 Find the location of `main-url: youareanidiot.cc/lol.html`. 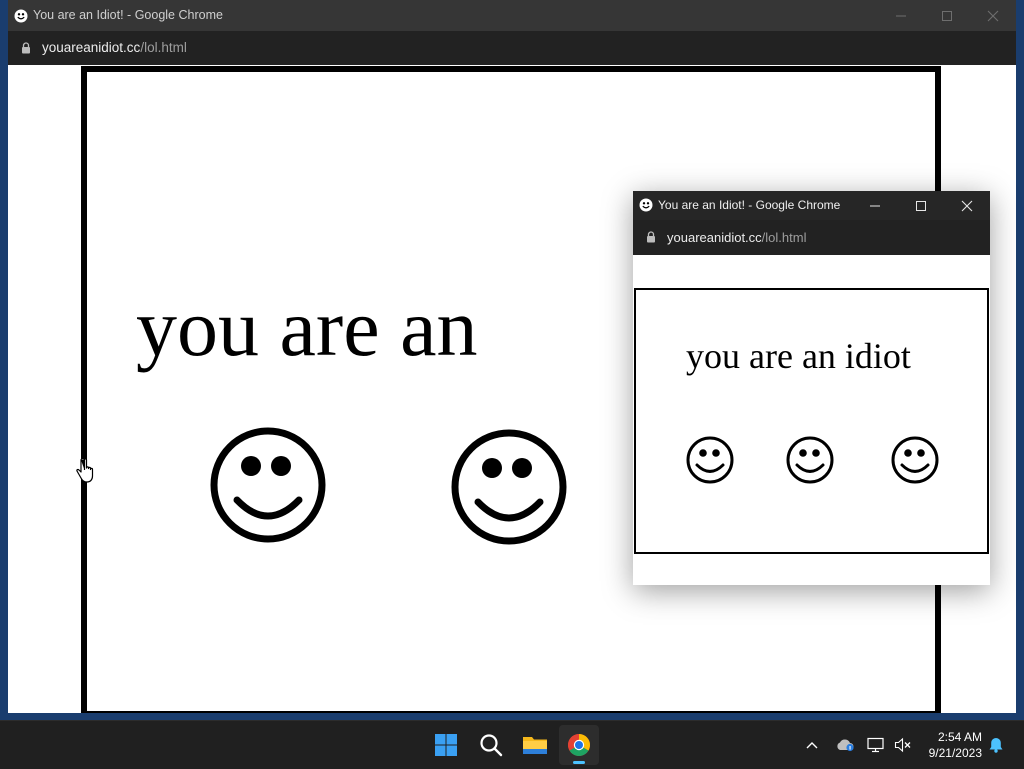

main-url: youareanidiot.cc/lol.html is located at coordinates (114, 48).